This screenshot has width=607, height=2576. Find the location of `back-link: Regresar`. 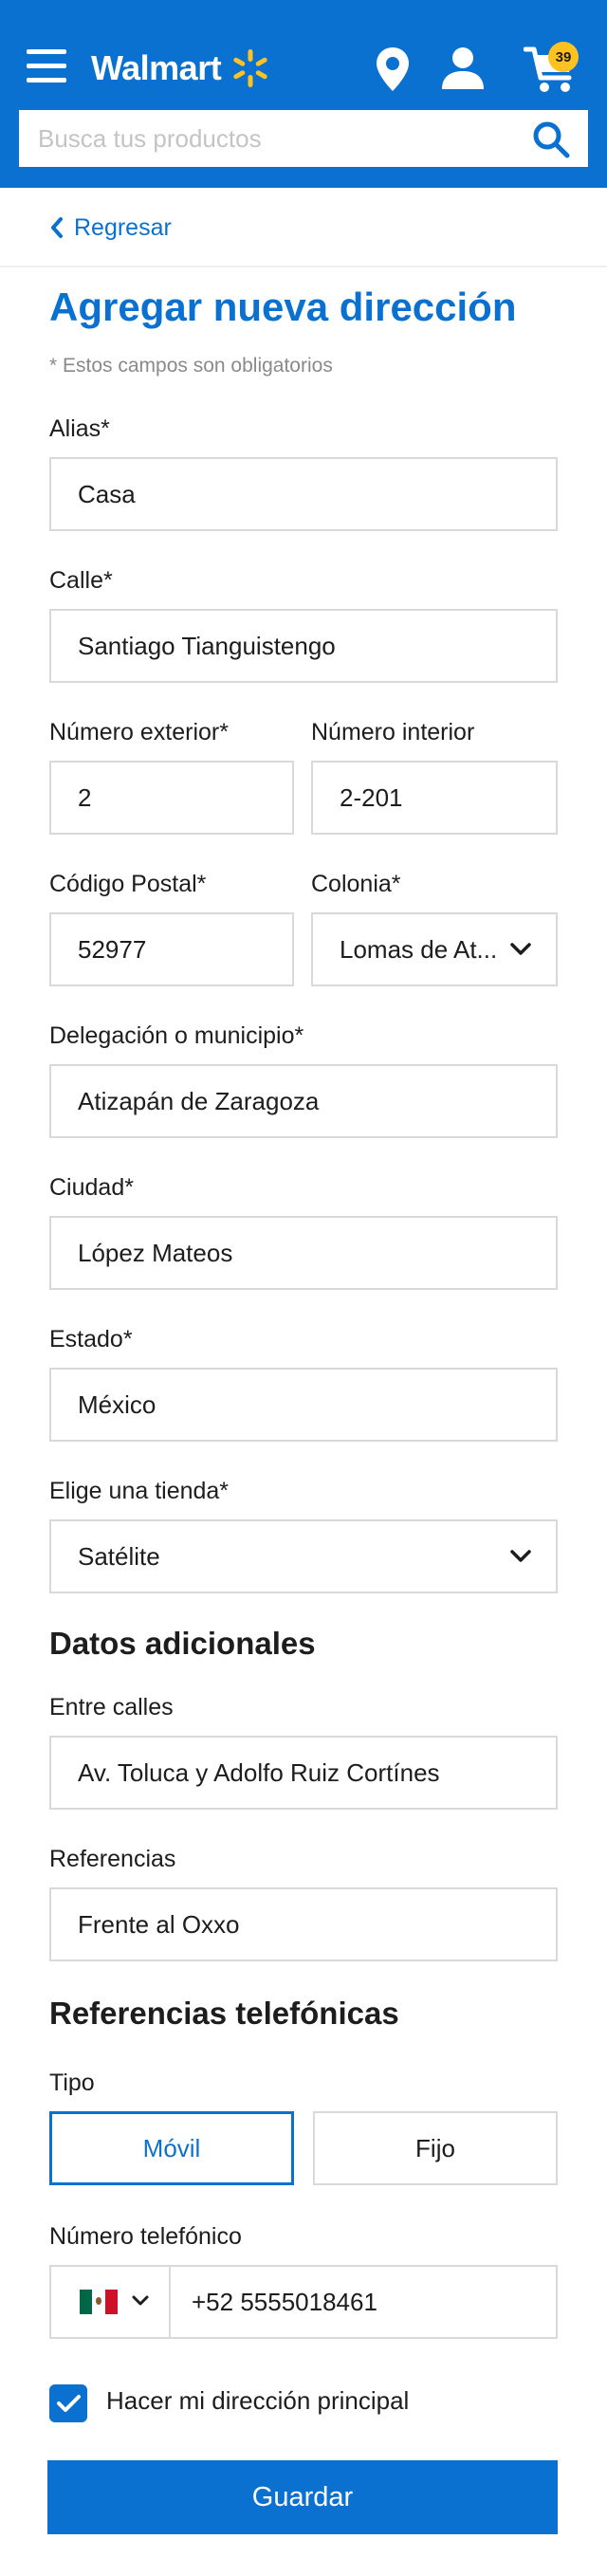

back-link: Regresar is located at coordinates (110, 228).